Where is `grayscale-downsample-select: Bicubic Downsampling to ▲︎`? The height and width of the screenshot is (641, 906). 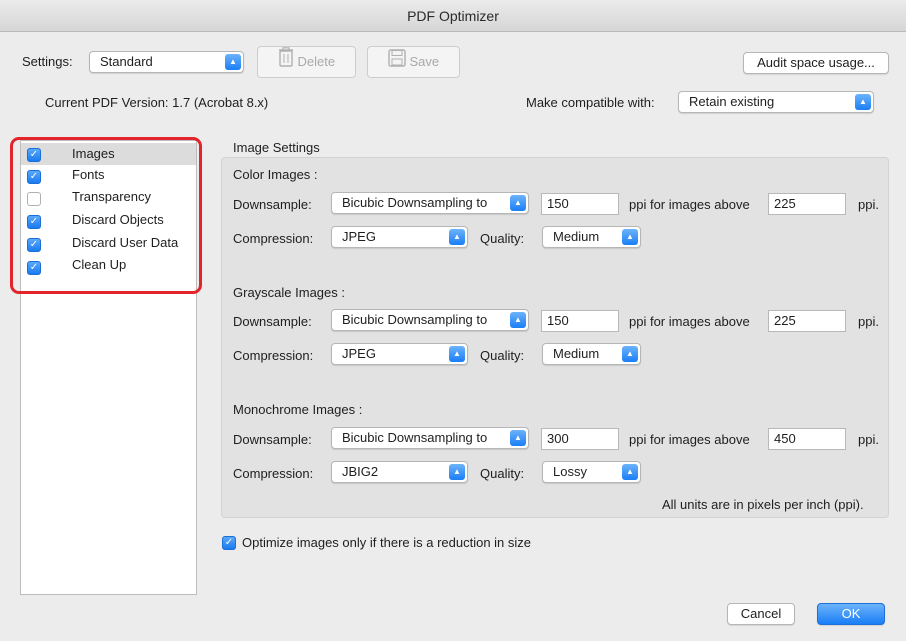
grayscale-downsample-select: Bicubic Downsampling to ▲︎ is located at coordinates (430, 320).